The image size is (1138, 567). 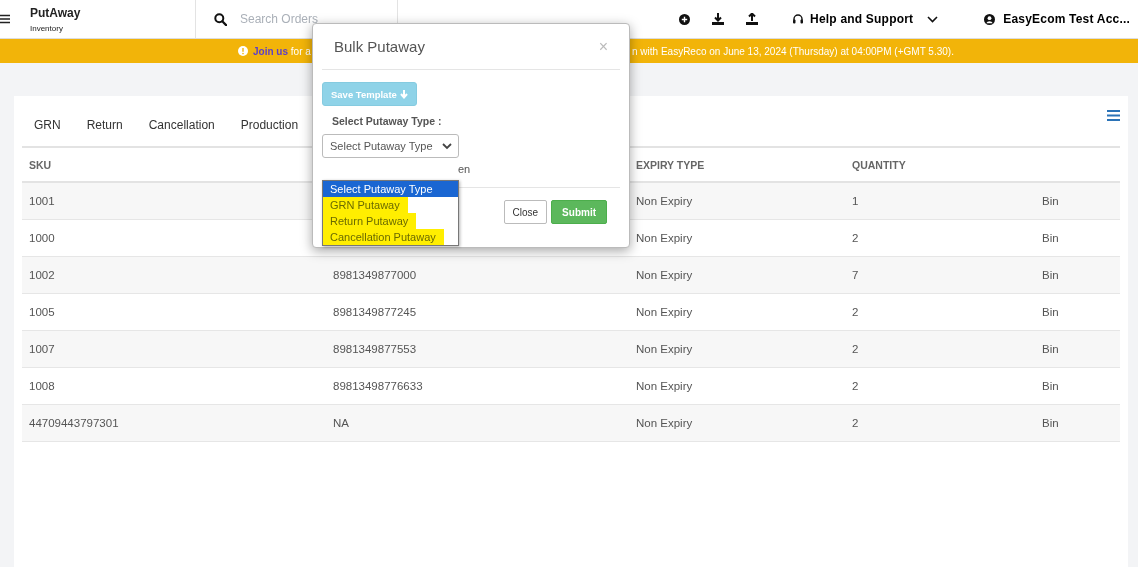 I want to click on banner-text: n with EasyReco on June 13, 2024 (Thursday) at 04:00PM (+GMT 5.30)., so click(x=793, y=51).